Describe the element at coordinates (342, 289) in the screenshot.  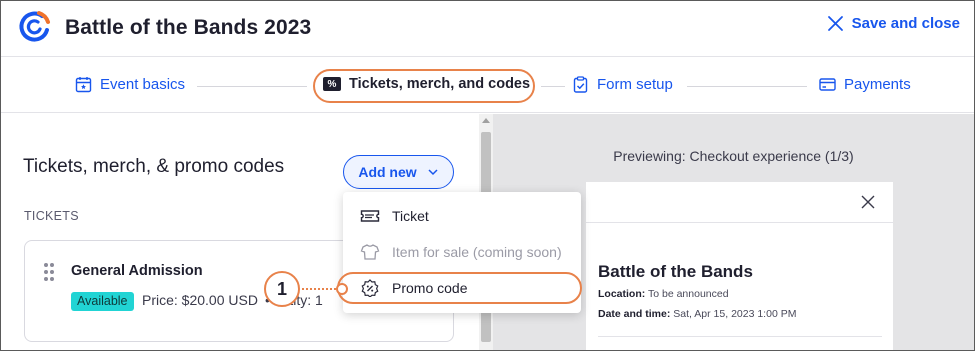
I see `callout-pointer` at that location.